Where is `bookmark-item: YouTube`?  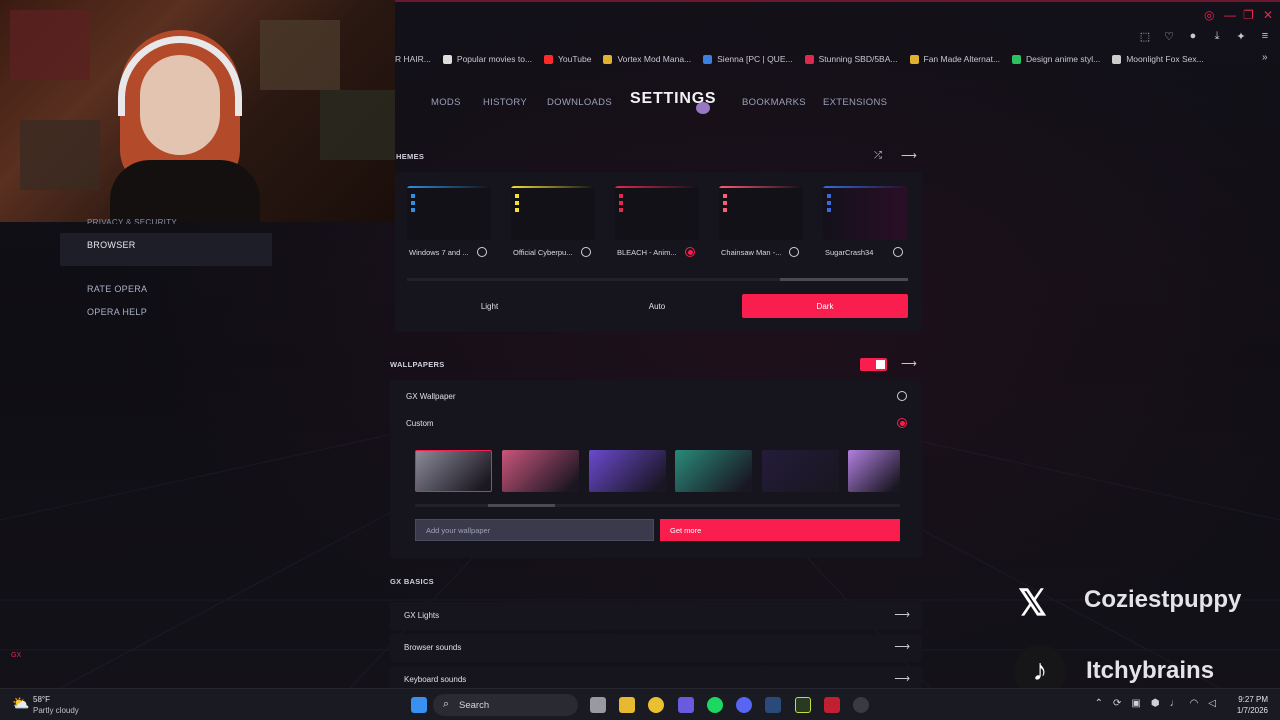 bookmark-item: YouTube is located at coordinates (567, 59).